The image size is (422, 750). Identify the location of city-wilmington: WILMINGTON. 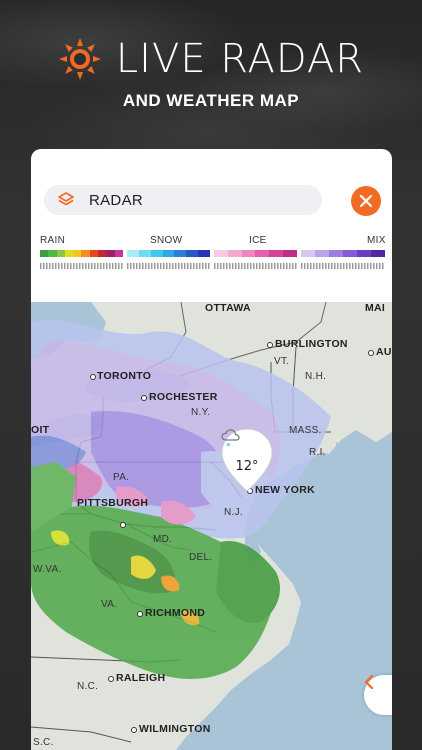
(175, 729).